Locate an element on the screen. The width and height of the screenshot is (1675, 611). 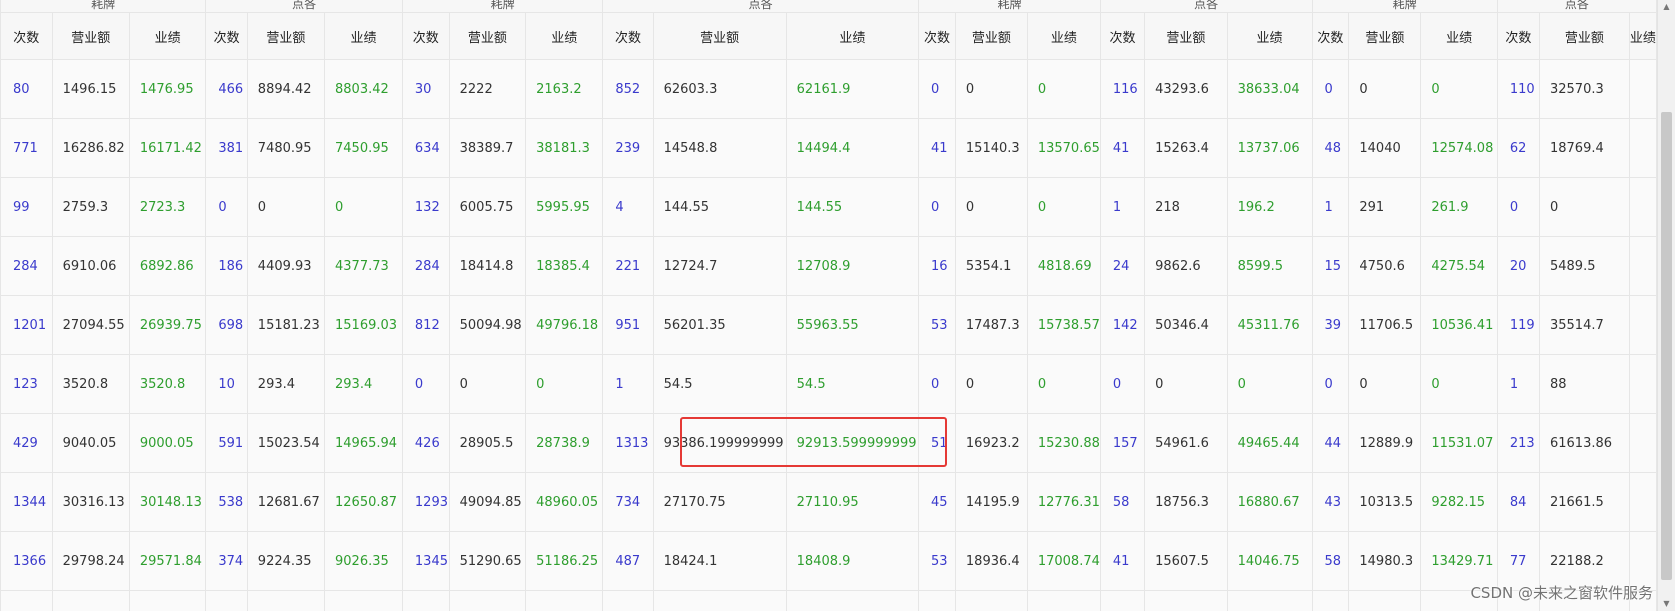
revenue-cell: 293.4 is located at coordinates (286, 384).